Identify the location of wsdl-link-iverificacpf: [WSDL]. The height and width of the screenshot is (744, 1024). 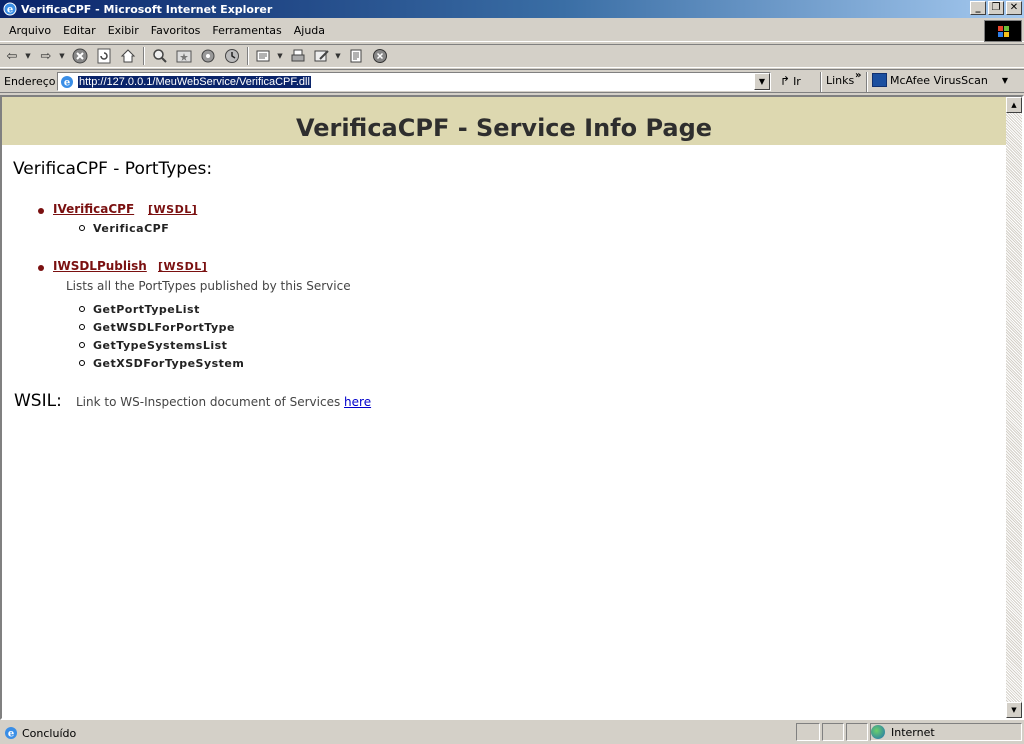
(172, 209).